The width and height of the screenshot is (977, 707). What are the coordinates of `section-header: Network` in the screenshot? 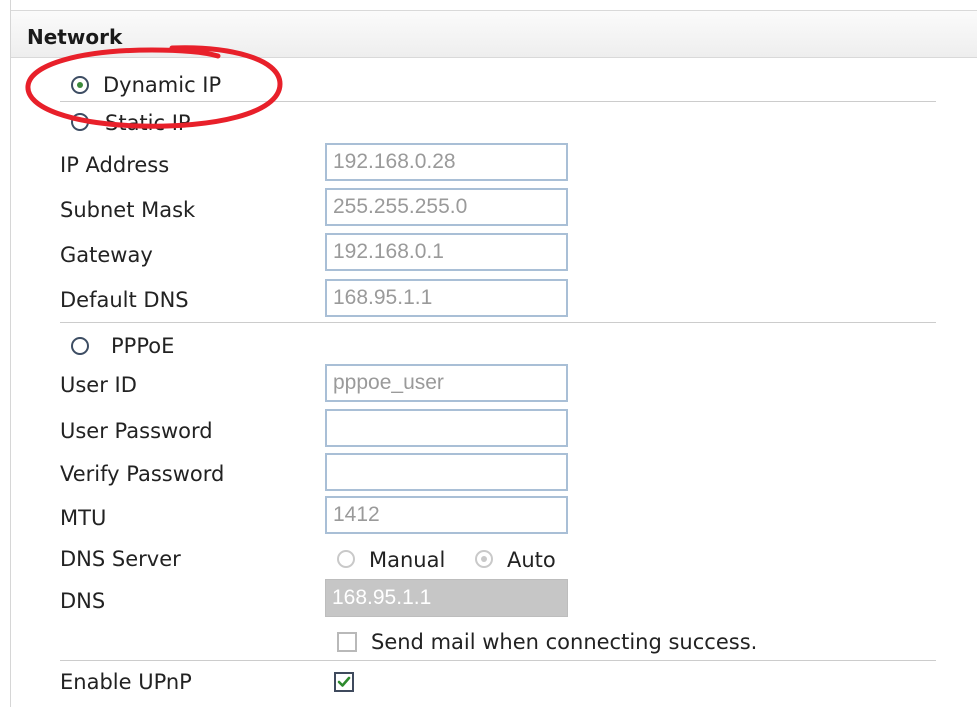 It's located at (494, 34).